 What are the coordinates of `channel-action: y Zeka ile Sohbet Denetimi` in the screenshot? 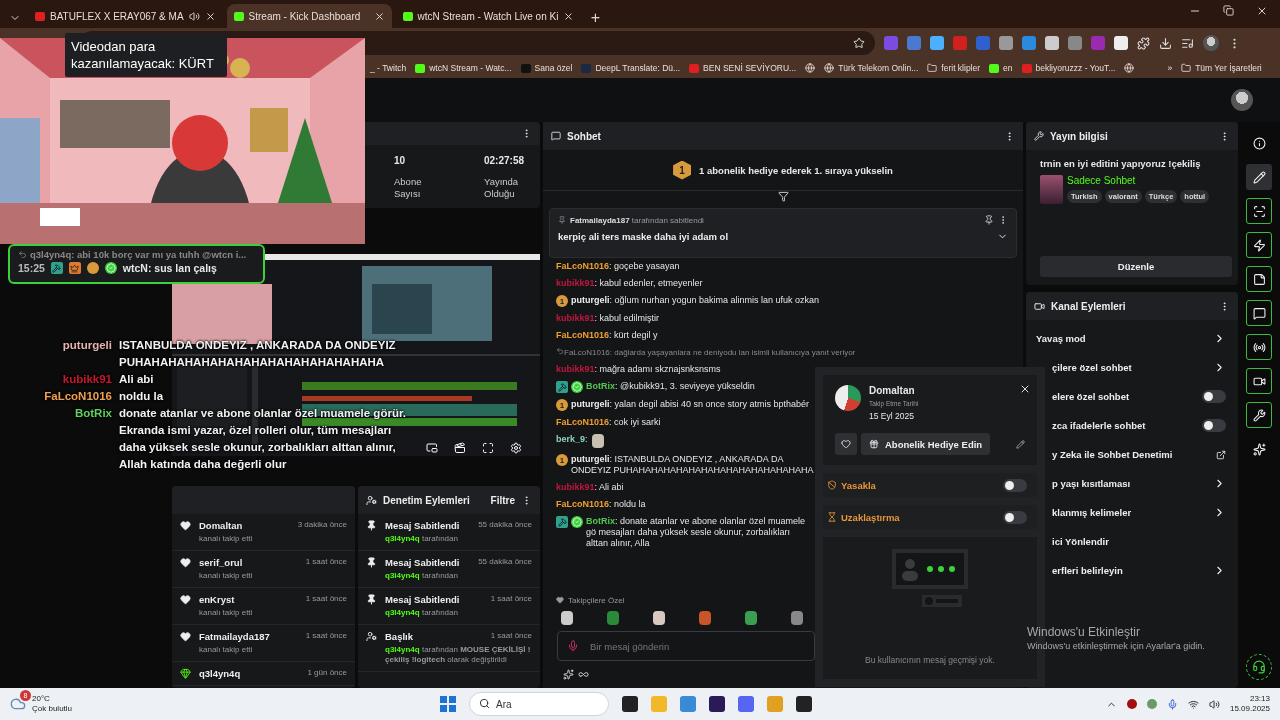 It's located at (1112, 454).